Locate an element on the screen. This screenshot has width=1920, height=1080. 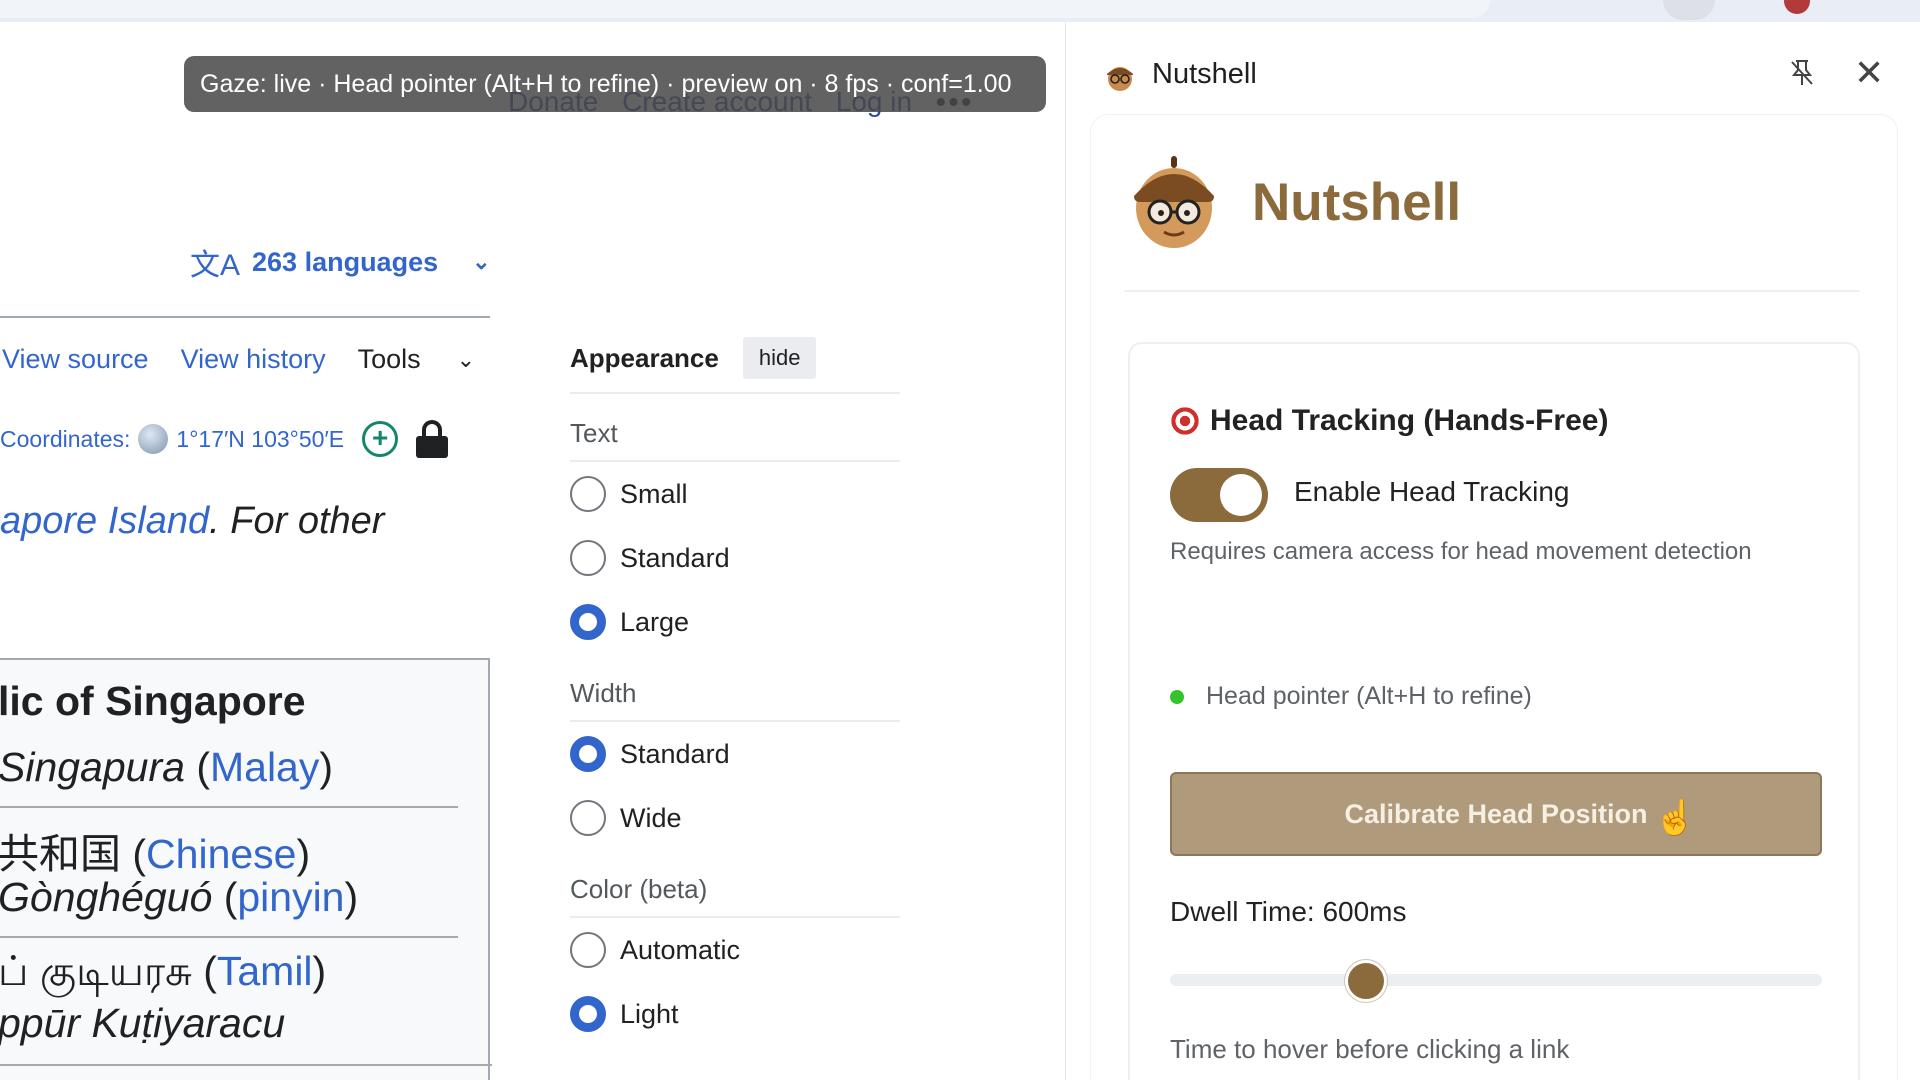
globe-icon is located at coordinates (153, 439).